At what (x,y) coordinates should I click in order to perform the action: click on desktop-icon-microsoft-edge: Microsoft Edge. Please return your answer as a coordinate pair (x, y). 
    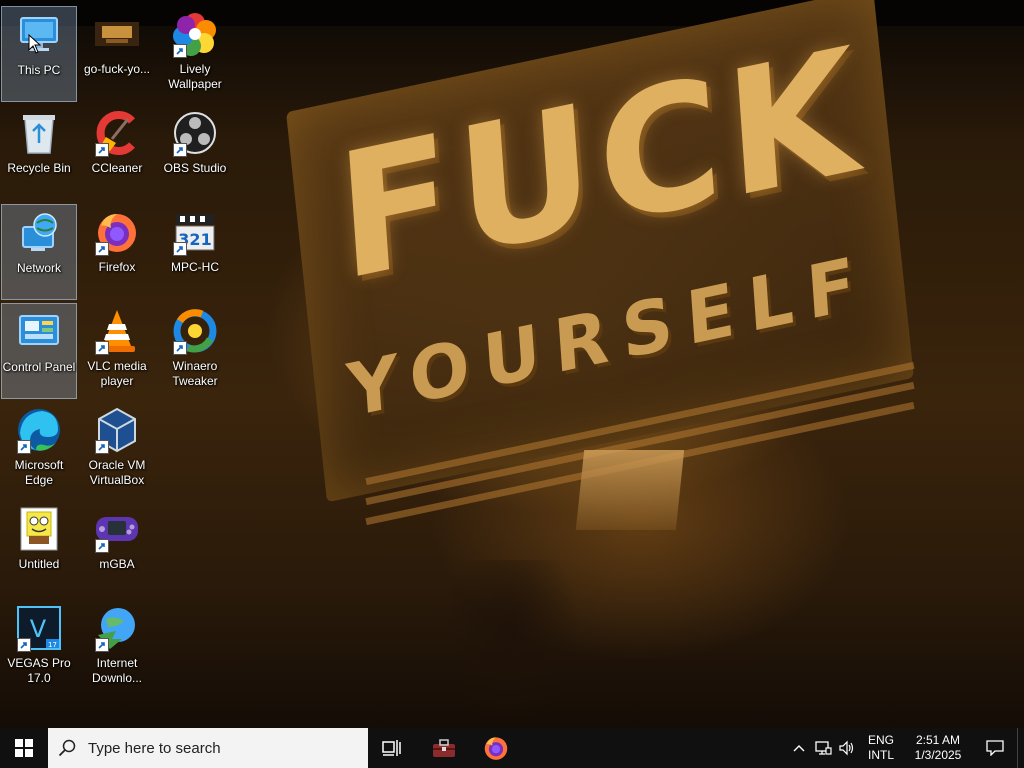
    Looking at the image, I should click on (39, 450).